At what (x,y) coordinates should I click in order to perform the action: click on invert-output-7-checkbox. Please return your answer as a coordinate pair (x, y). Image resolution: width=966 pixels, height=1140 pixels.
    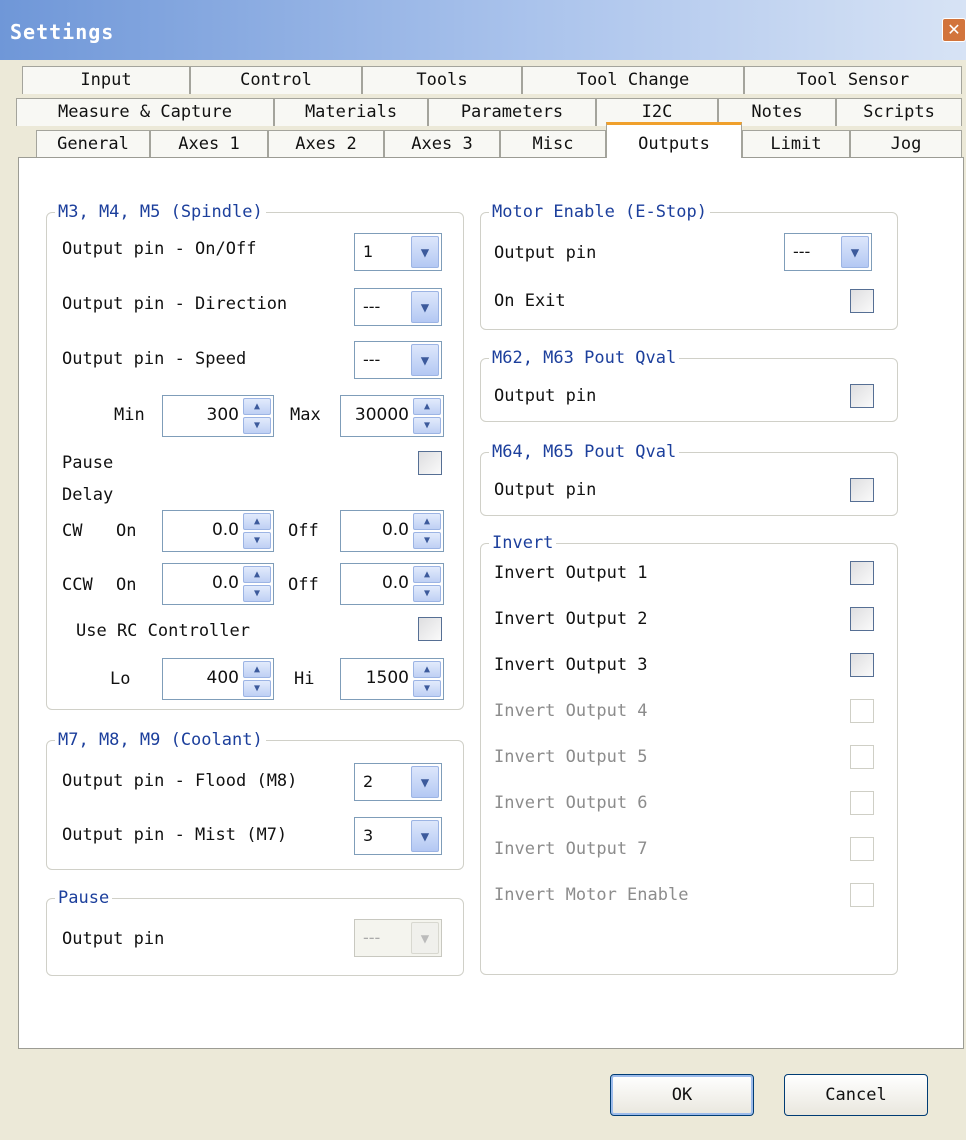
    Looking at the image, I should click on (862, 849).